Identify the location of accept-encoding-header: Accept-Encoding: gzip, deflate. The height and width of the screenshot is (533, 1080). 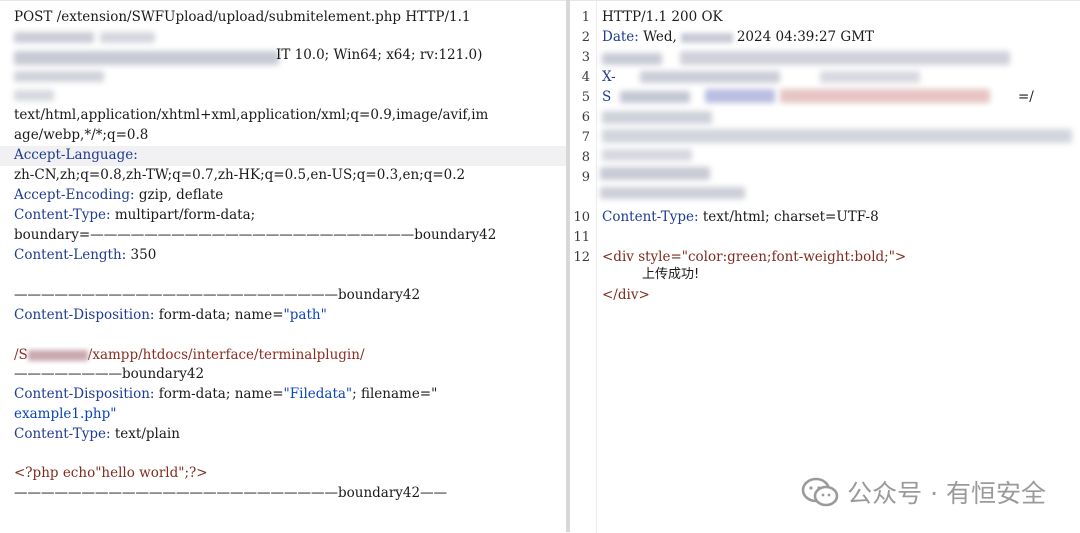
(118, 195).